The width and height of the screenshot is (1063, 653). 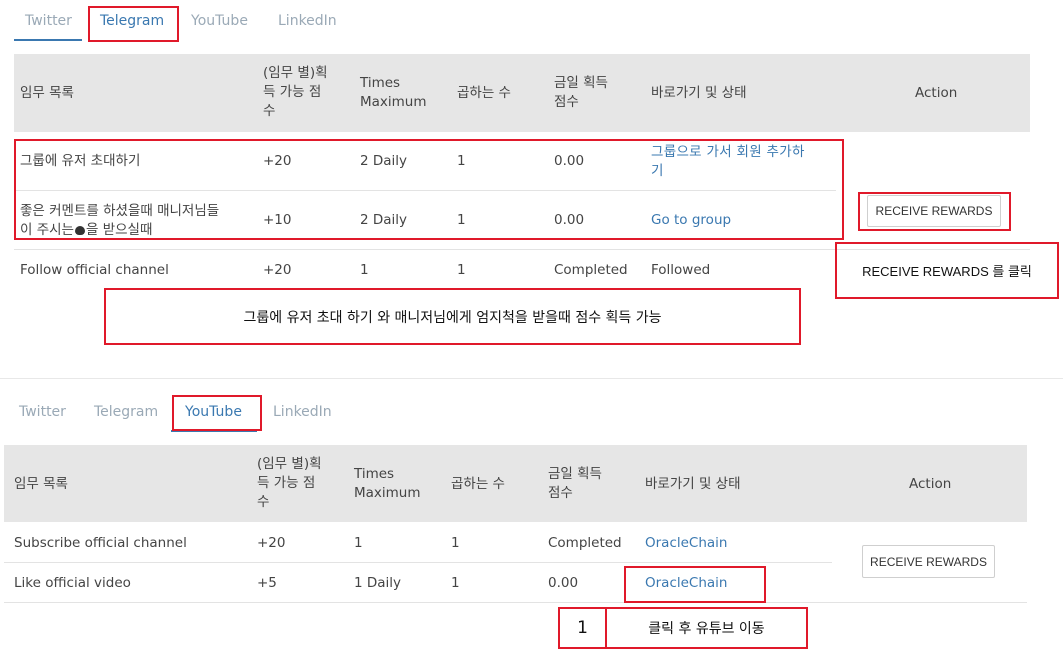 What do you see at coordinates (133, 24) in the screenshot?
I see `highlight-telegram-tab` at bounding box center [133, 24].